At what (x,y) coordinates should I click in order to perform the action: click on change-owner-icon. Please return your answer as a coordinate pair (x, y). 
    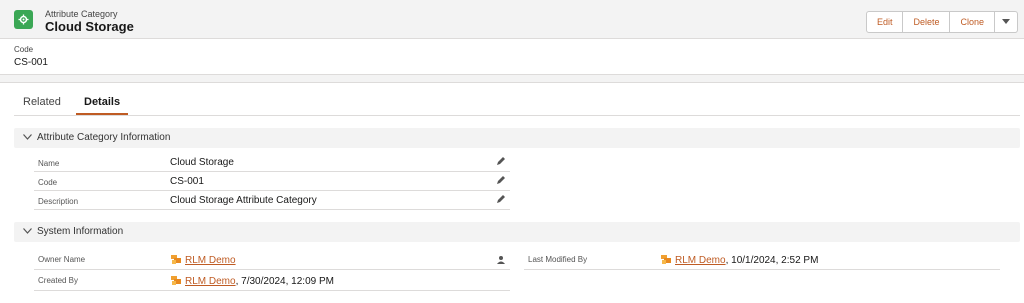
    Looking at the image, I should click on (501, 260).